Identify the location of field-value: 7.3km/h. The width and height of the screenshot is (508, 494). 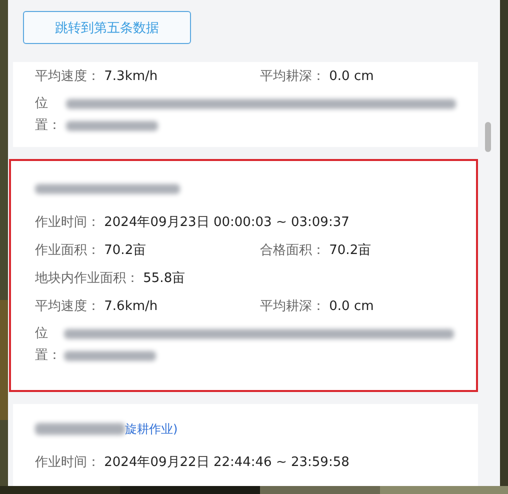
(131, 76).